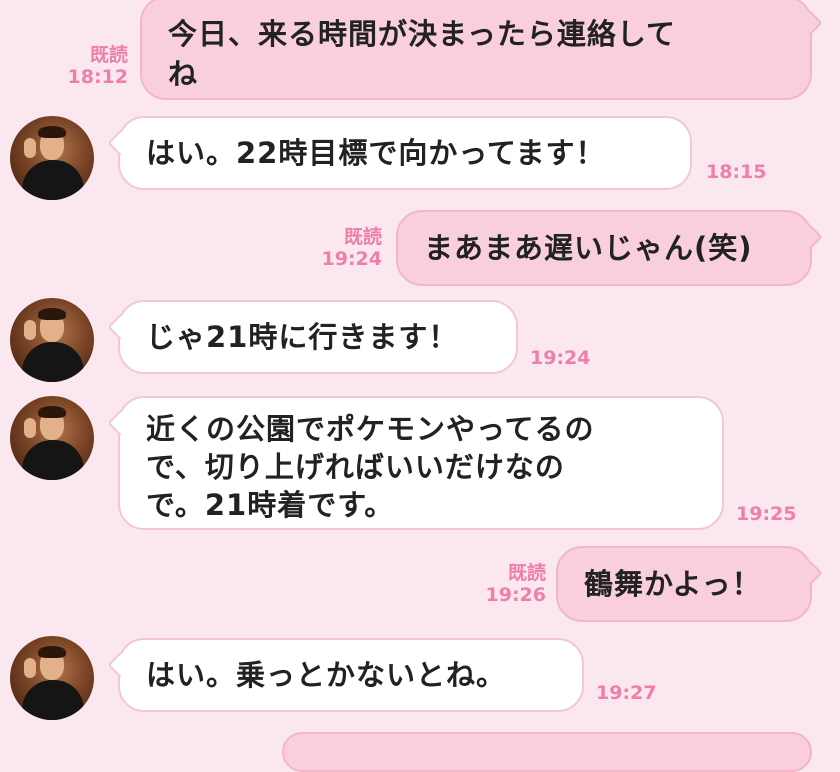  I want to click on message-time: 19:27, so click(626, 693).